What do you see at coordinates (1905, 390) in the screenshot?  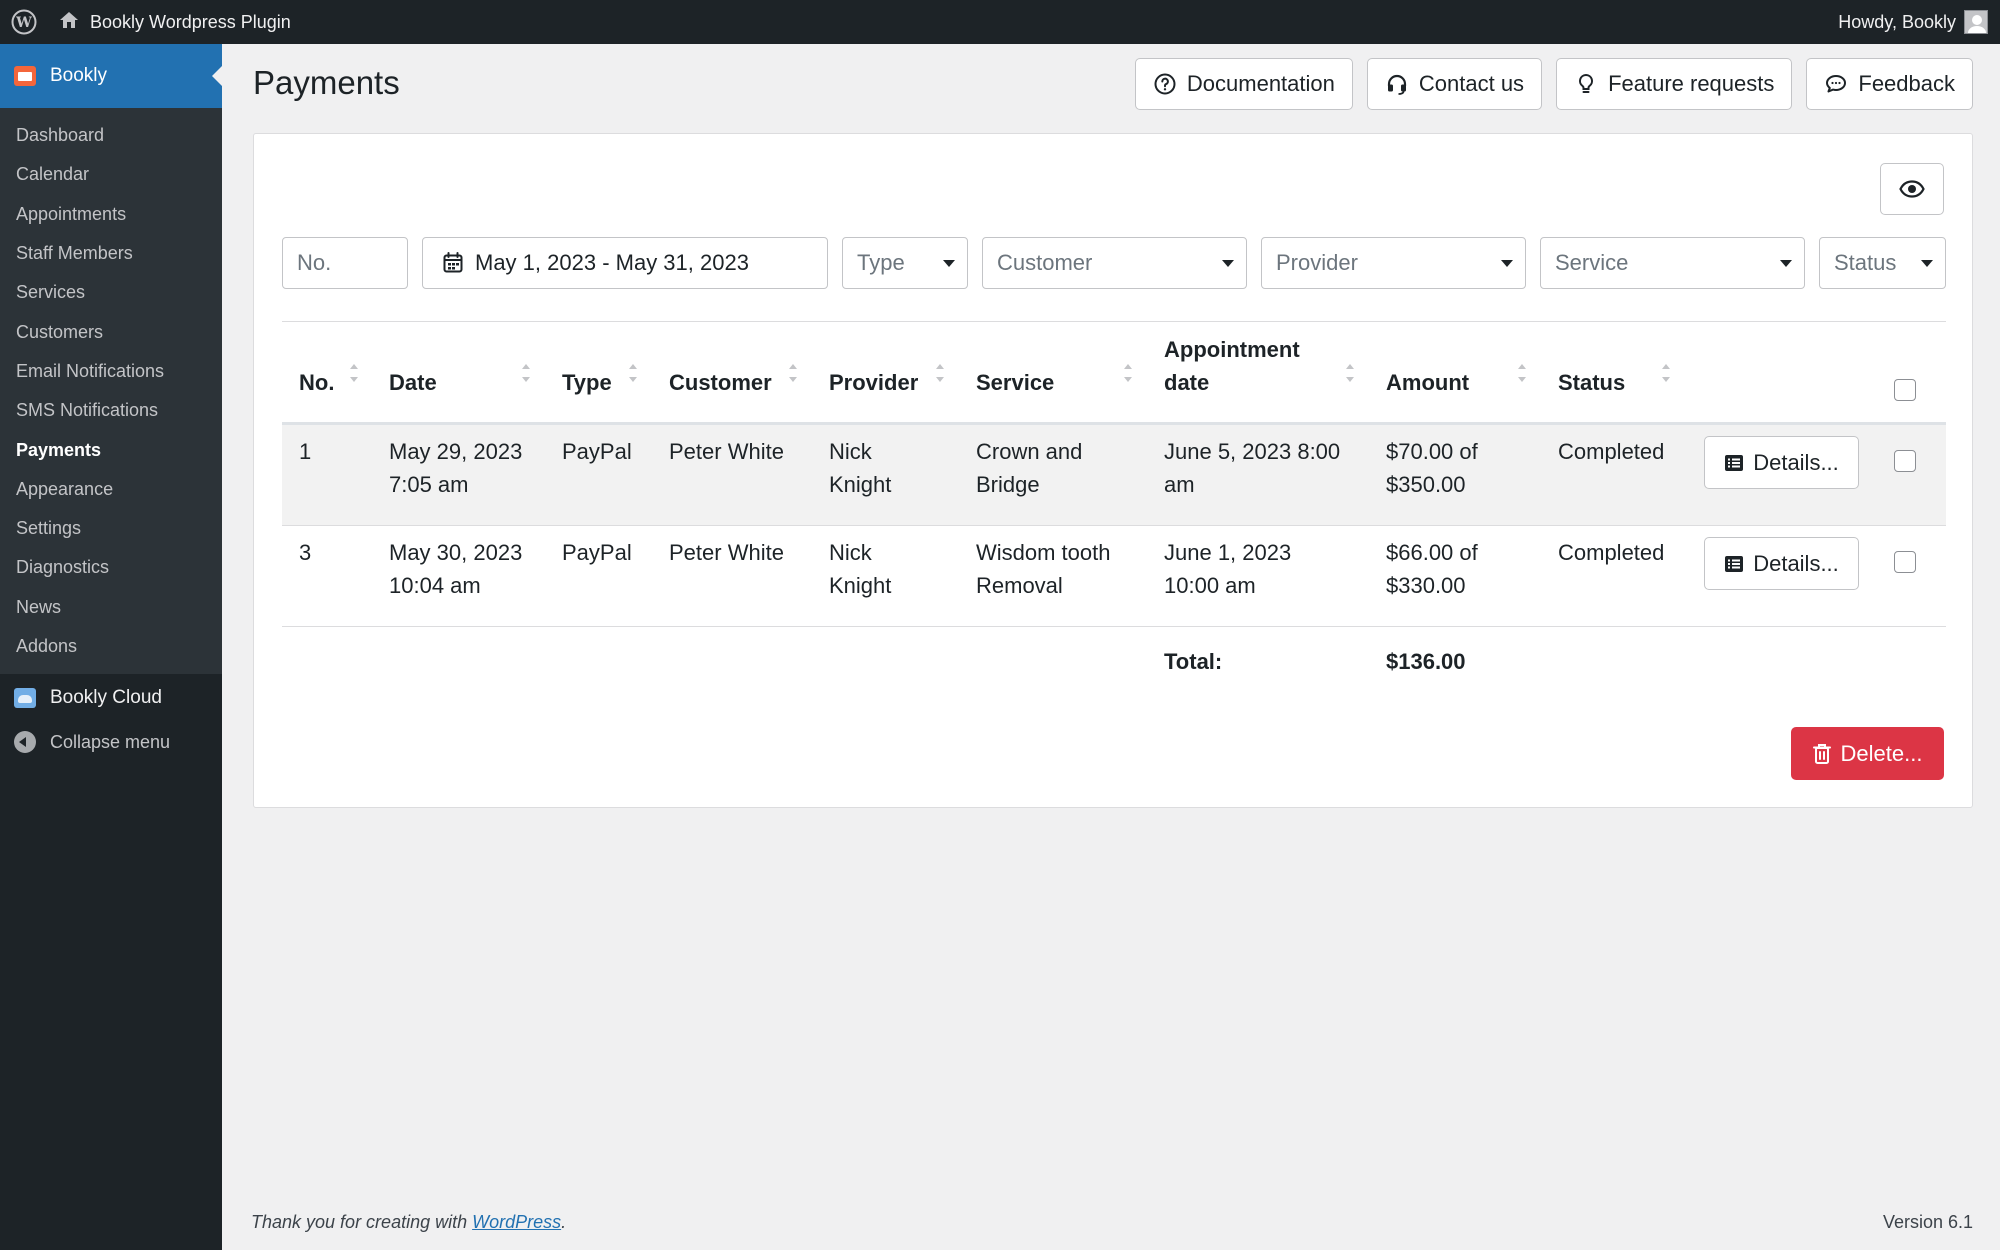 I see `select-all-checkbox` at bounding box center [1905, 390].